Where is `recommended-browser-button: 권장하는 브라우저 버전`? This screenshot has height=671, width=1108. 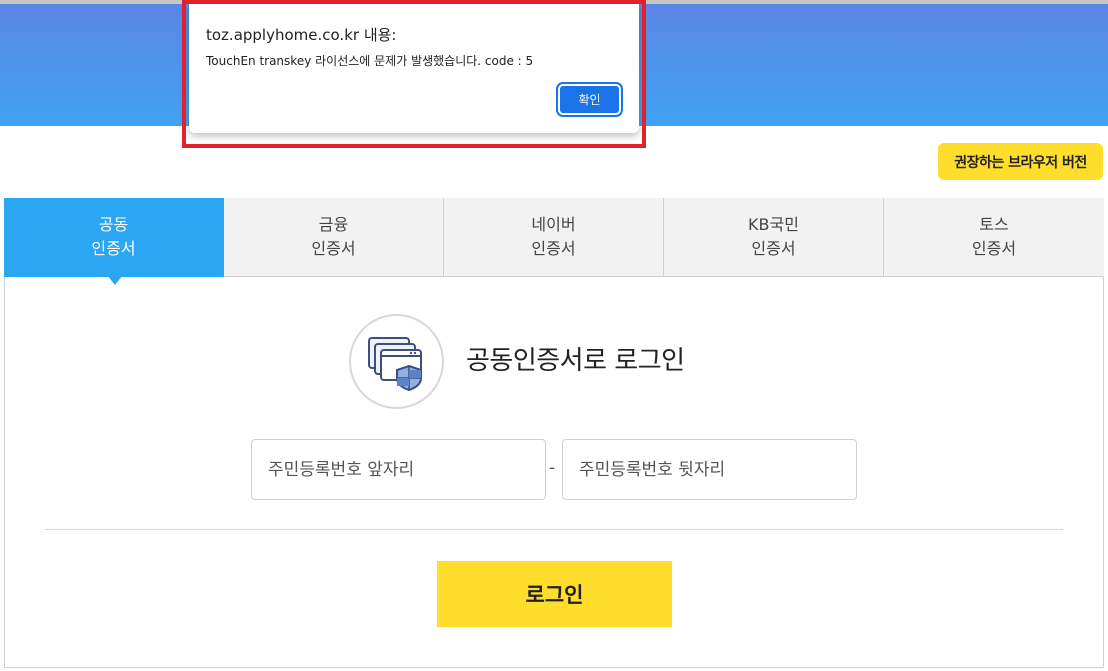
recommended-browser-button: 권장하는 브라우저 버전 is located at coordinates (1020, 161).